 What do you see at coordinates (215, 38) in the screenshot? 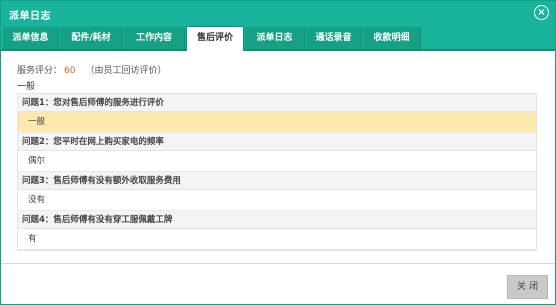
I see `tab-after-sales-evaluation: 售后评价` at bounding box center [215, 38].